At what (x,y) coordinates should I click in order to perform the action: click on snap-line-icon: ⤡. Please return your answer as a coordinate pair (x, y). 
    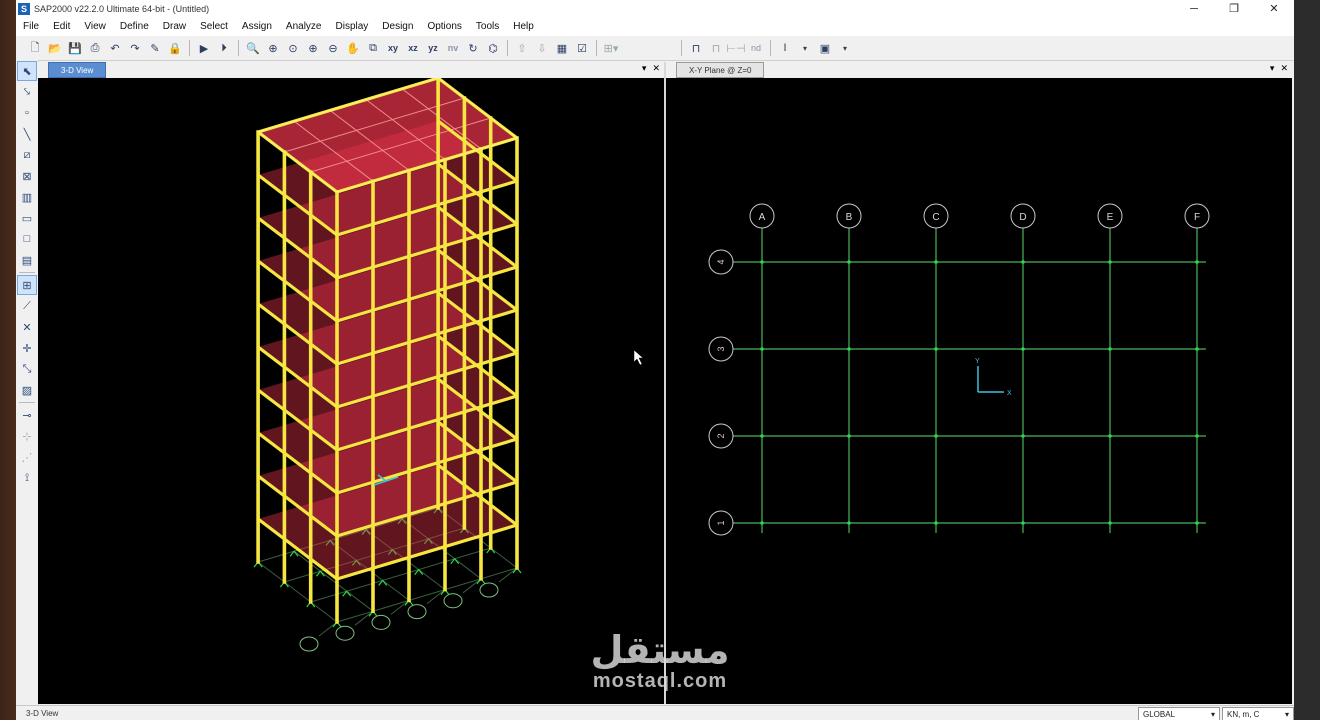
    Looking at the image, I should click on (27, 369).